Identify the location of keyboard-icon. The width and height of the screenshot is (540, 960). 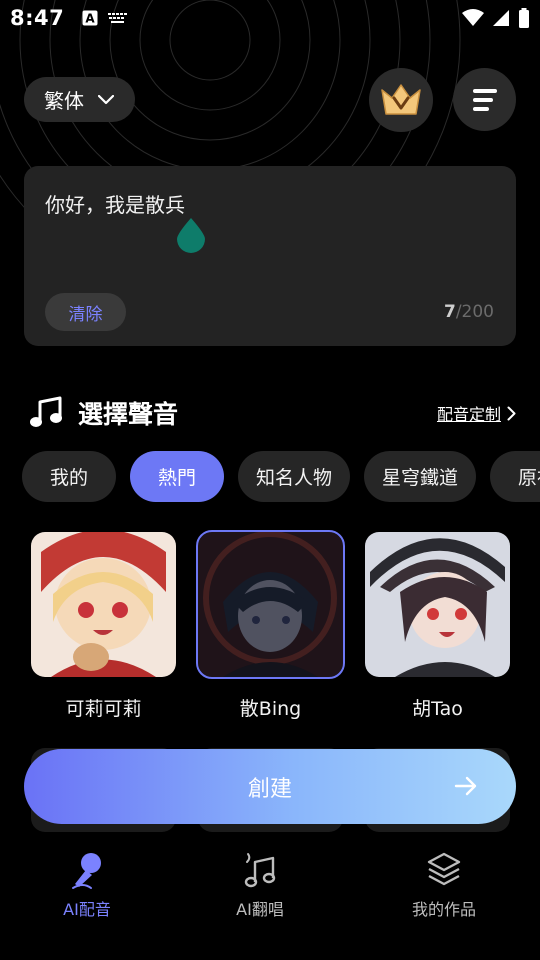
(118, 18).